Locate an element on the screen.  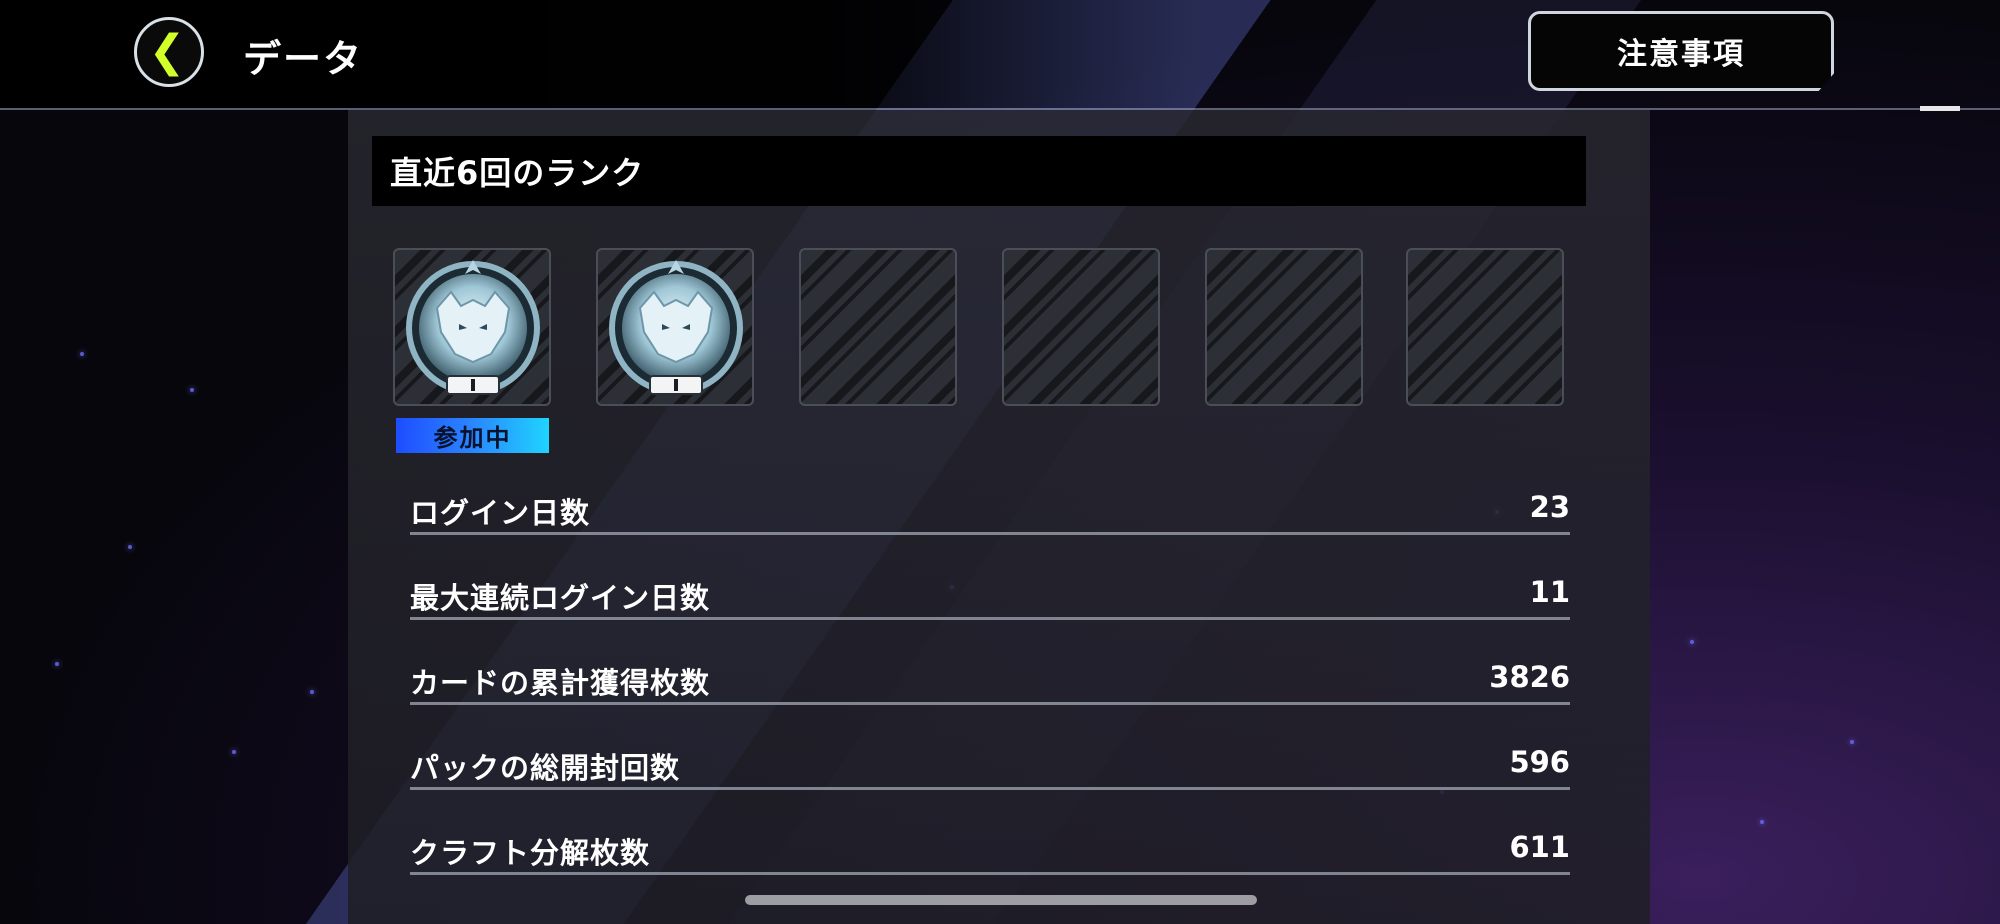
back-button: ❮ is located at coordinates (169, 52).